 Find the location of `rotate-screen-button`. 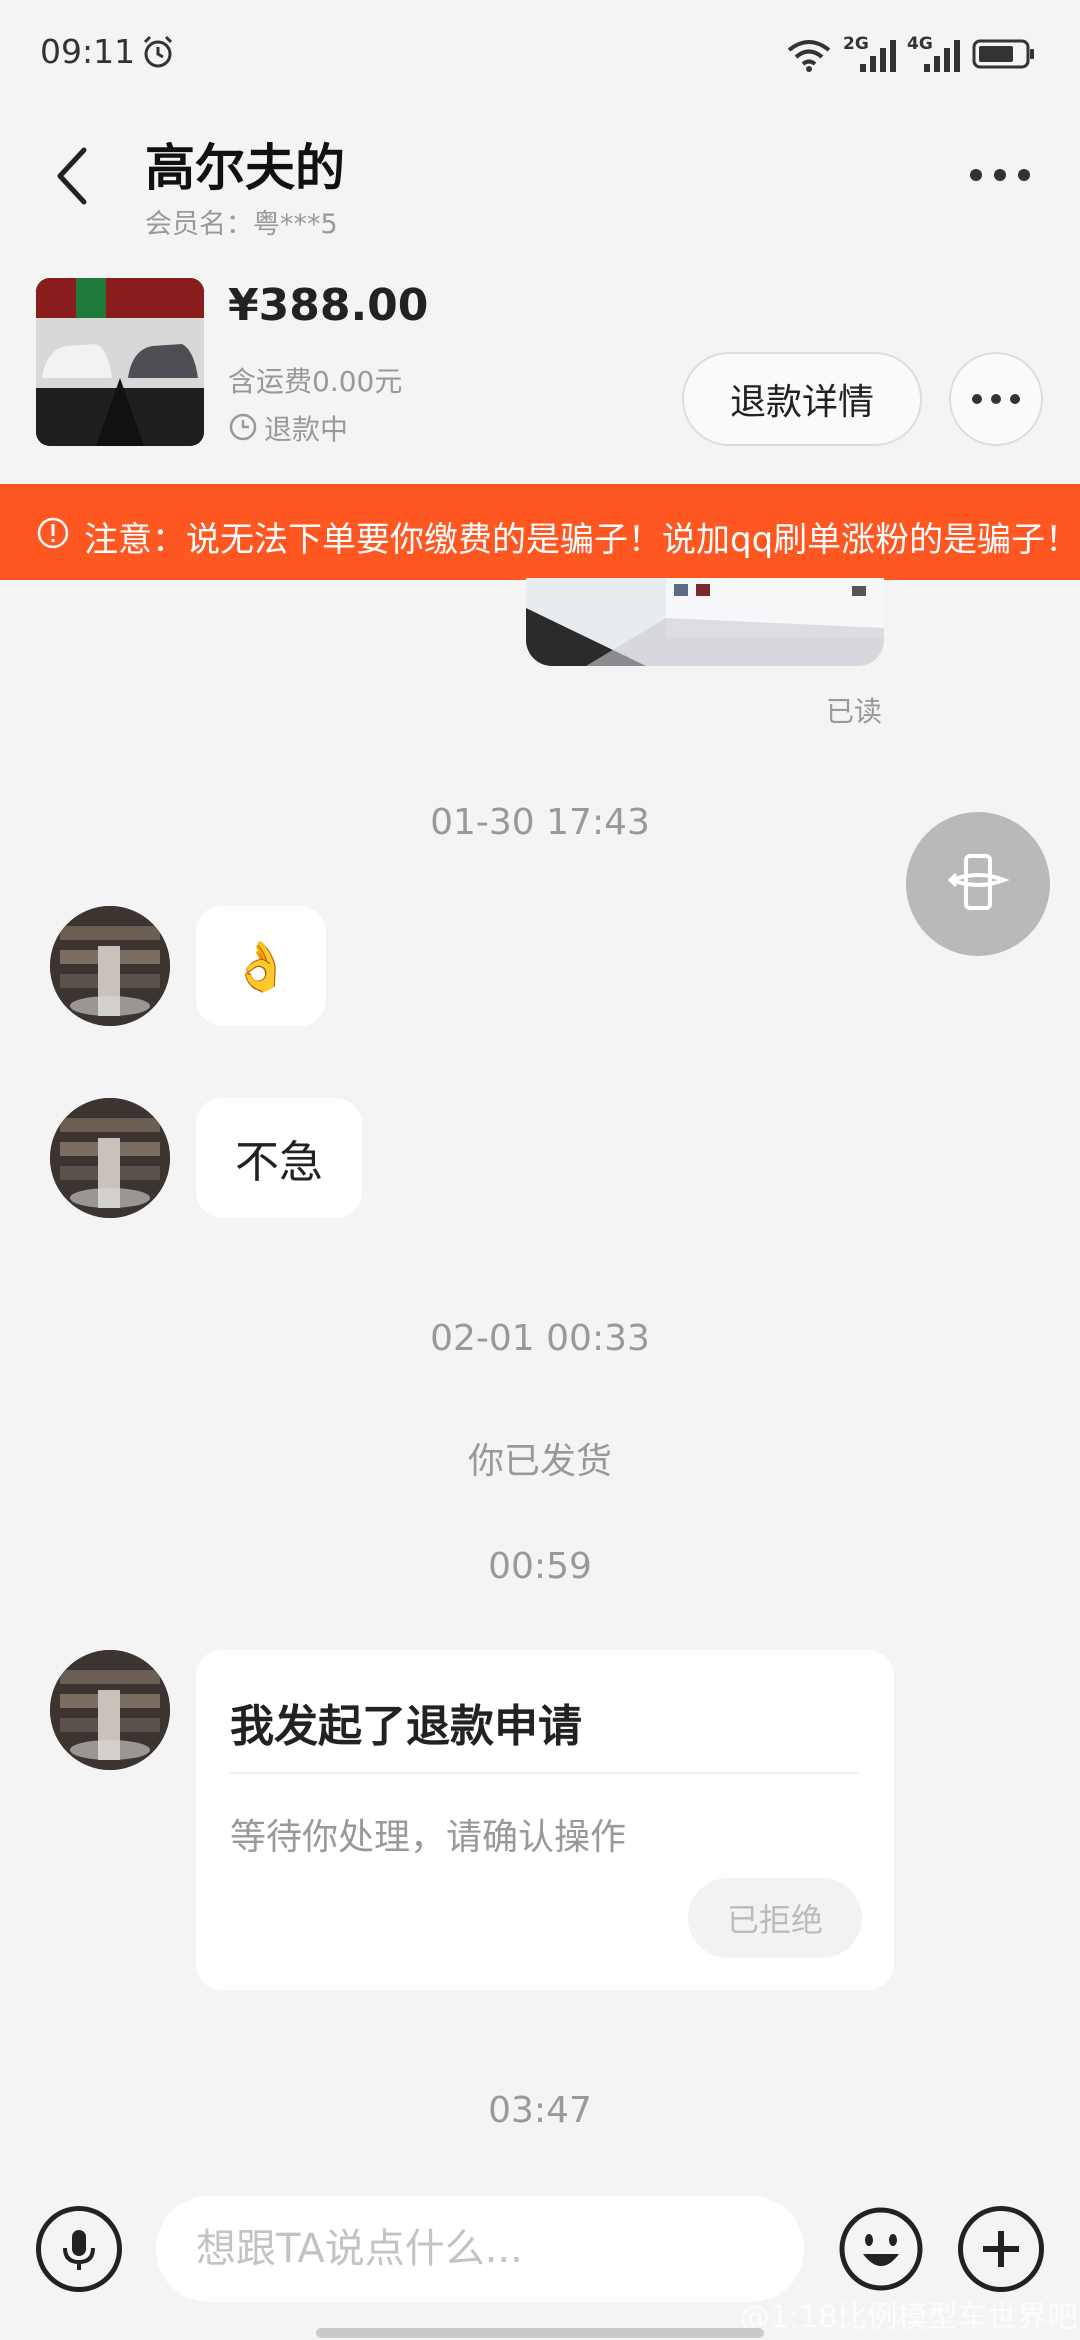

rotate-screen-button is located at coordinates (978, 884).